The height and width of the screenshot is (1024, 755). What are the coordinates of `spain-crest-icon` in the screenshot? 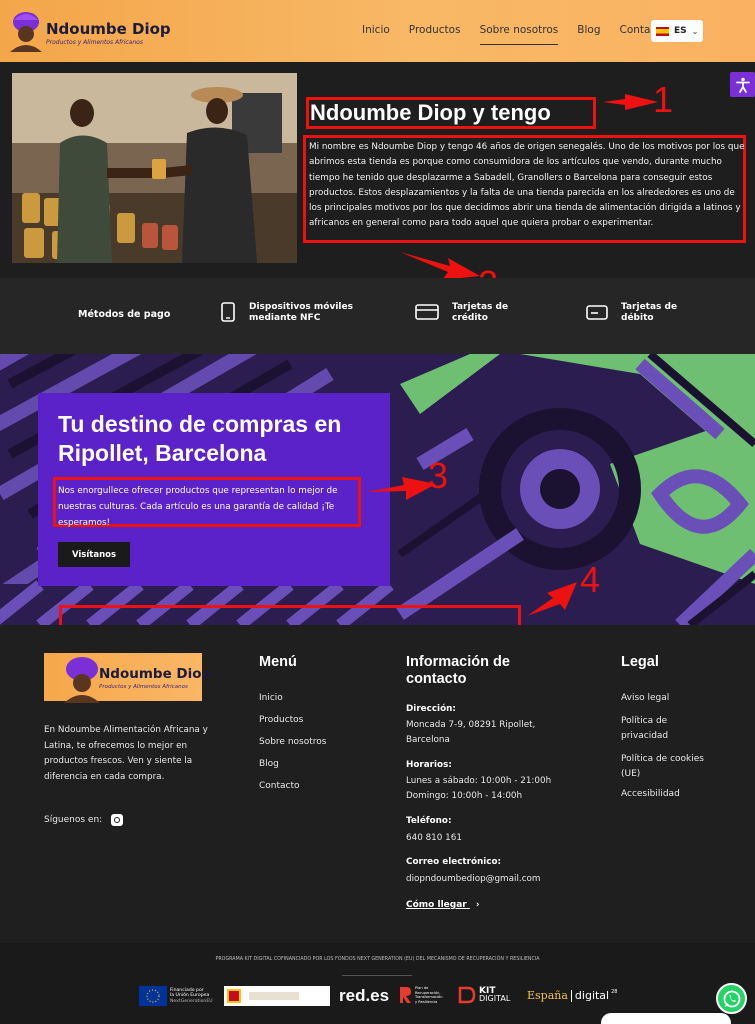 It's located at (234, 996).